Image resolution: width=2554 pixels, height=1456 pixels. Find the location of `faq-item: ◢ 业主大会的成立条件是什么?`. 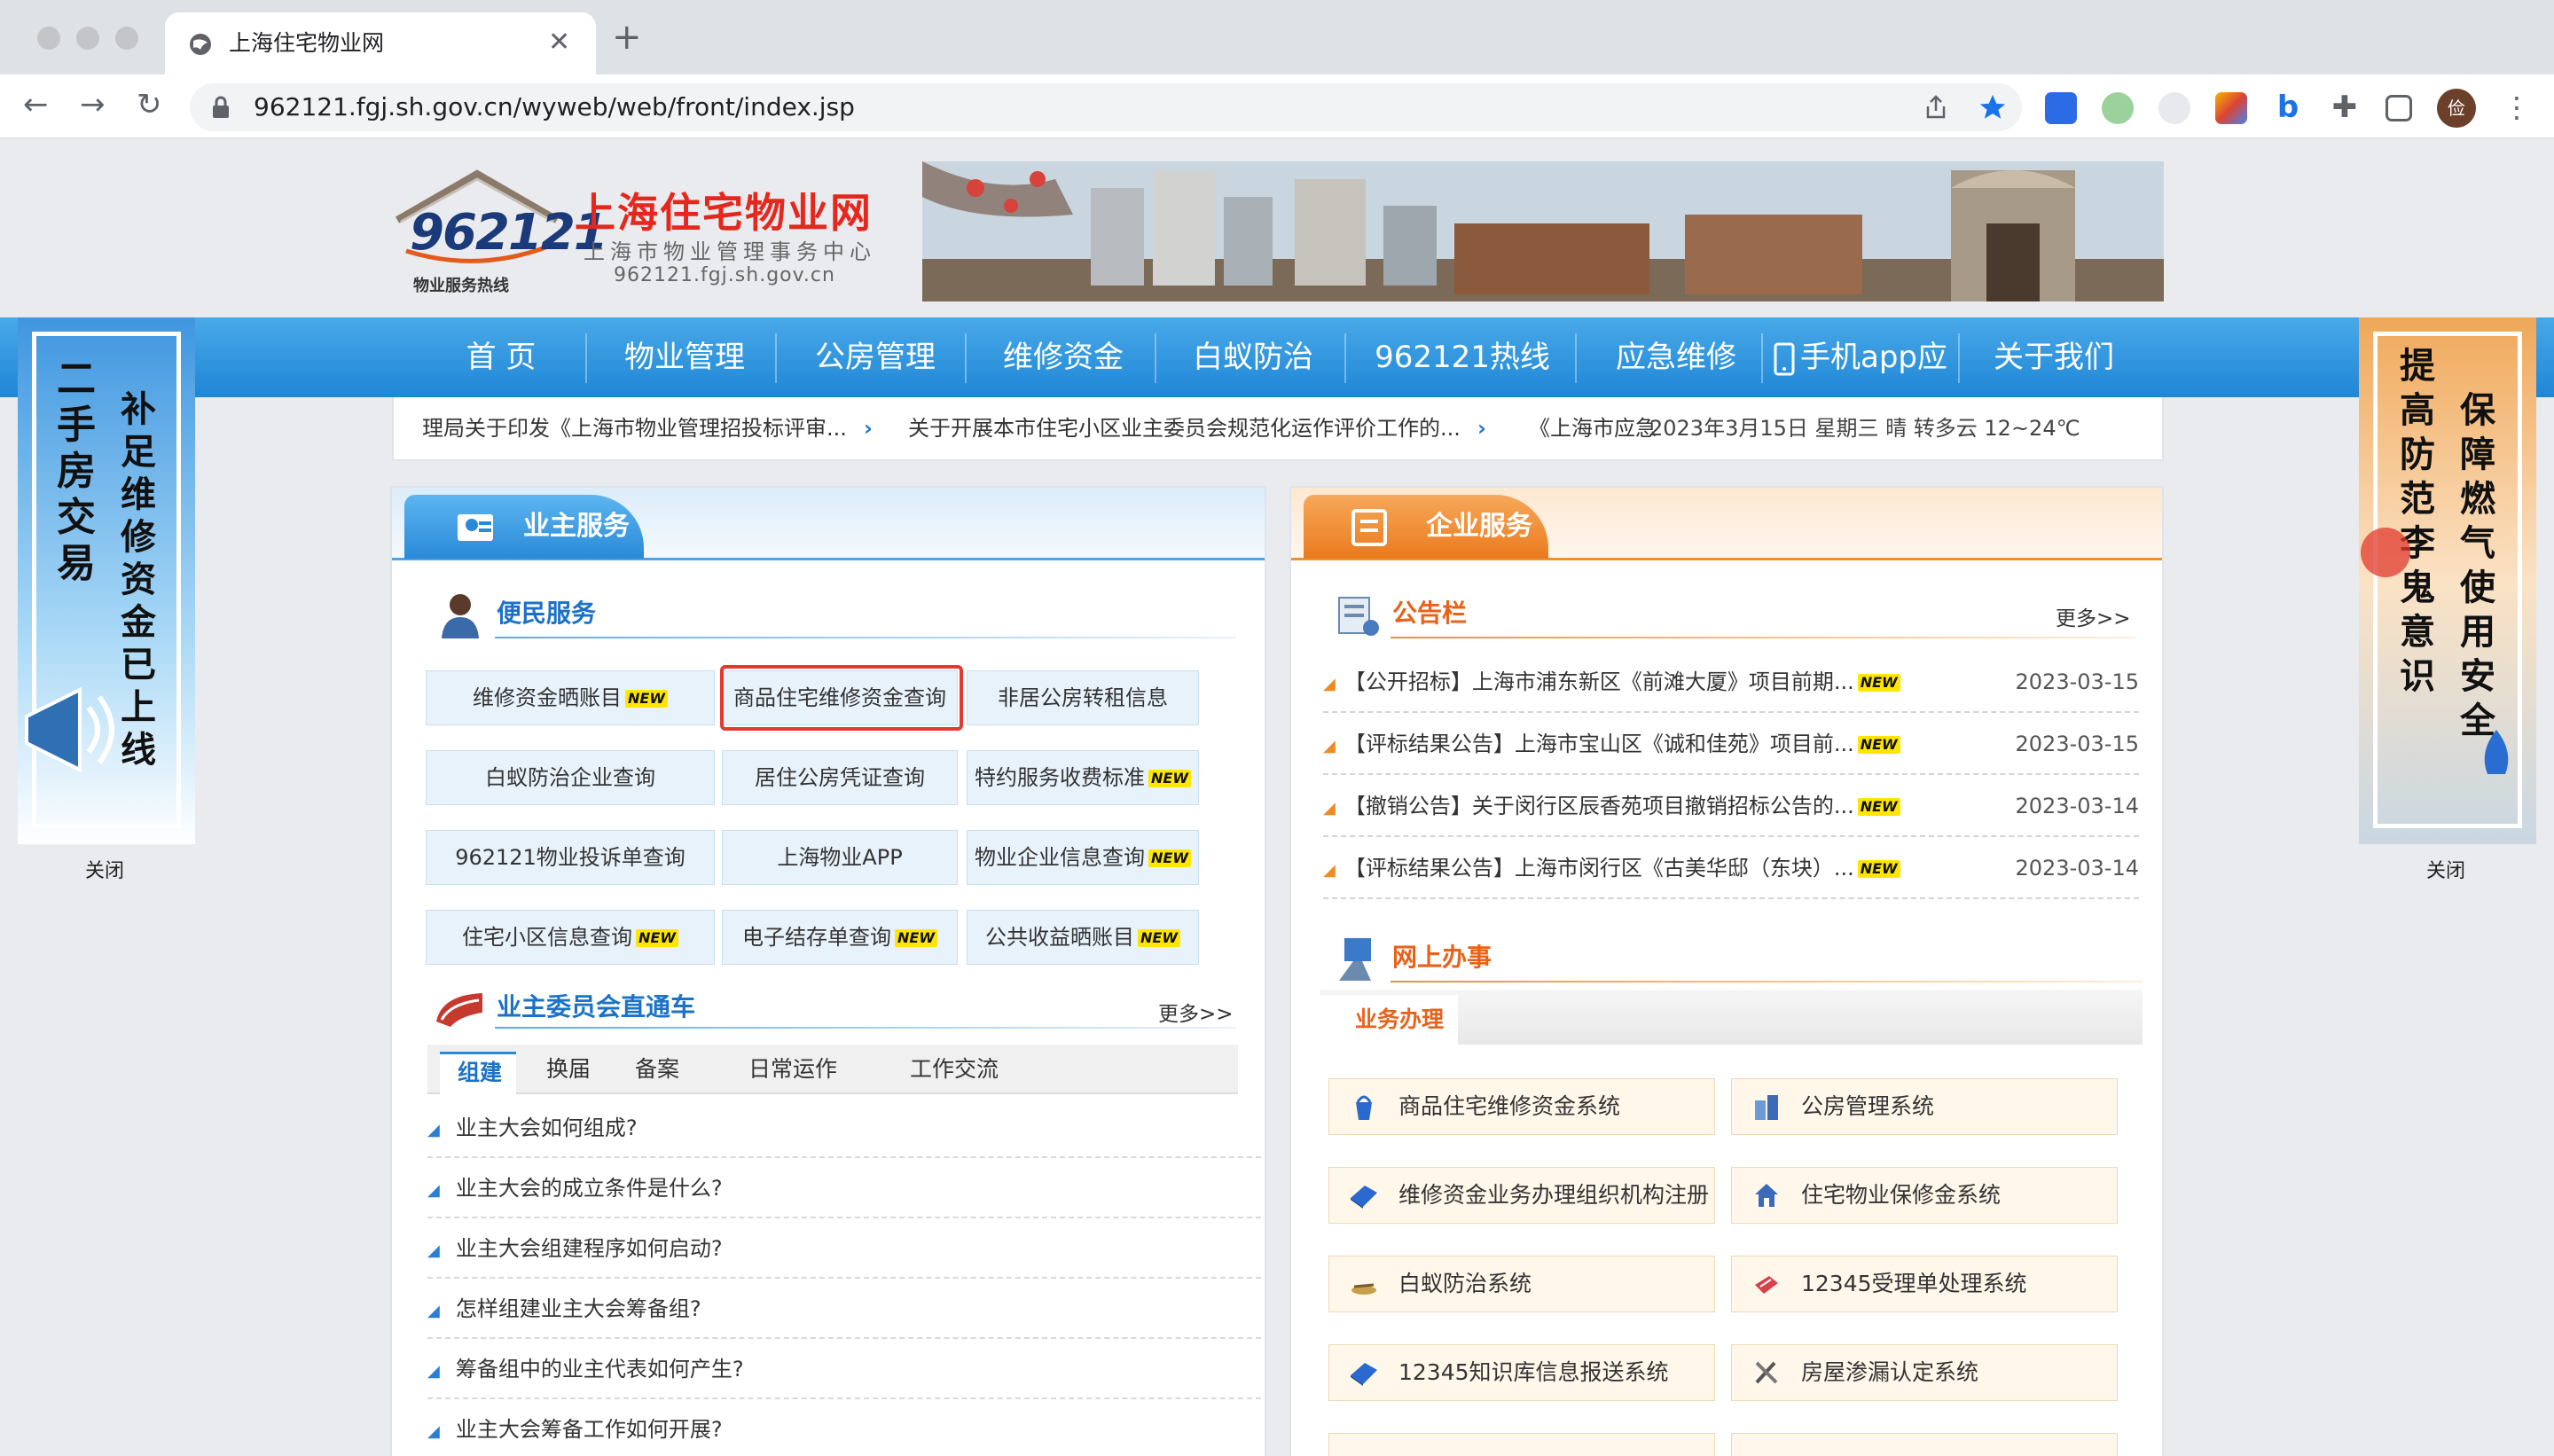

faq-item: ◢ 业主大会的成立条件是什么? is located at coordinates (844, 1188).